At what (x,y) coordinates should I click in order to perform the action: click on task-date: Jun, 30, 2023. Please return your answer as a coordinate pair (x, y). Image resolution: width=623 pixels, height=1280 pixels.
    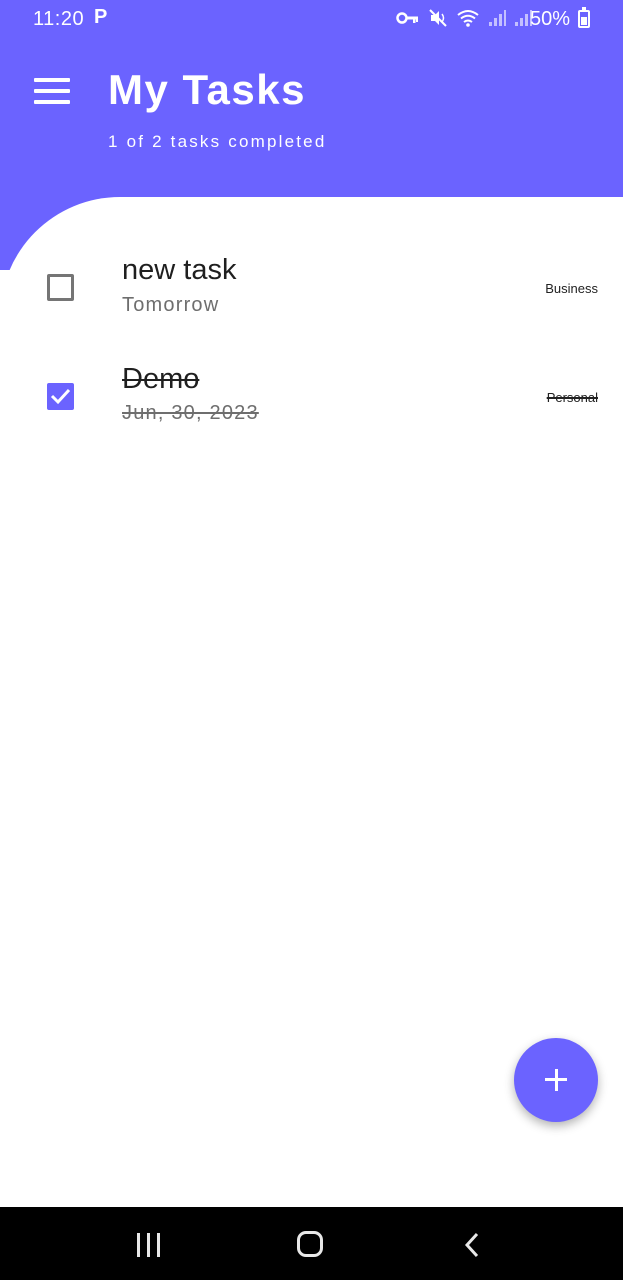
    Looking at the image, I should click on (190, 413).